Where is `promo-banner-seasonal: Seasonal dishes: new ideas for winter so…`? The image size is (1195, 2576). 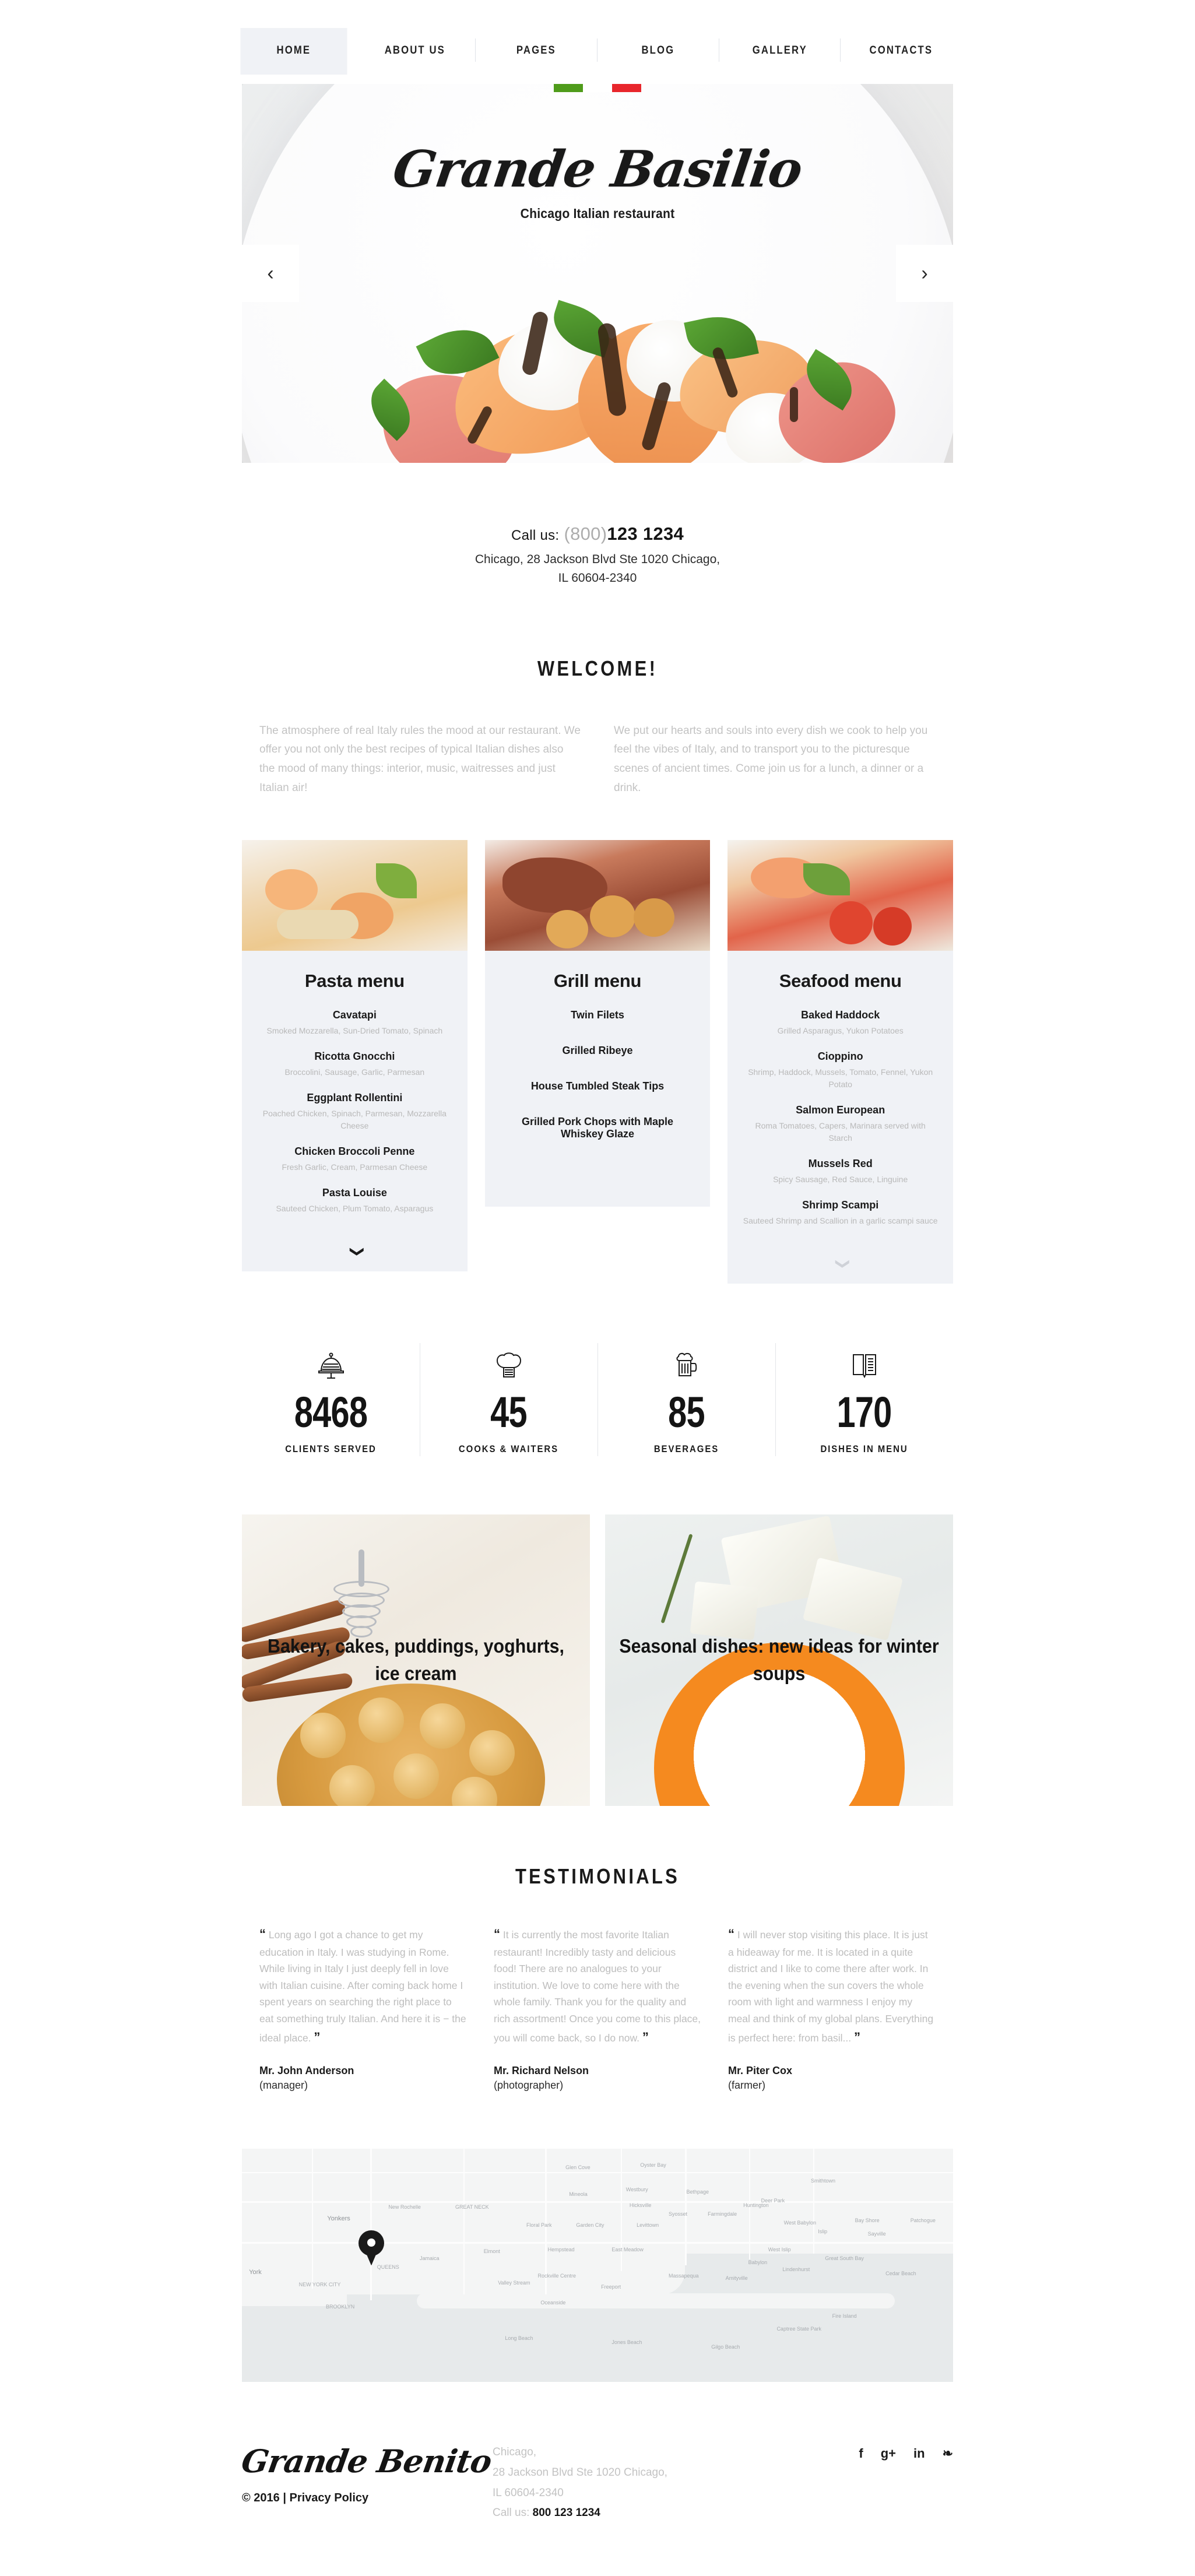 promo-banner-seasonal: Seasonal dishes: new ideas for winter so… is located at coordinates (779, 1660).